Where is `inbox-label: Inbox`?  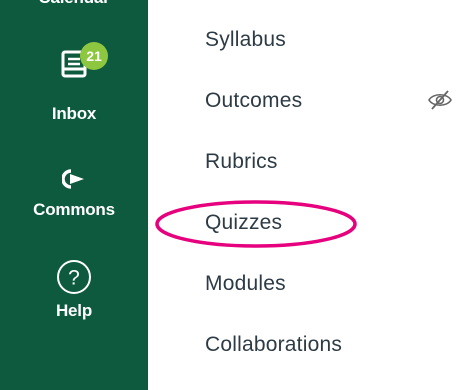
inbox-label: Inbox is located at coordinates (74, 113).